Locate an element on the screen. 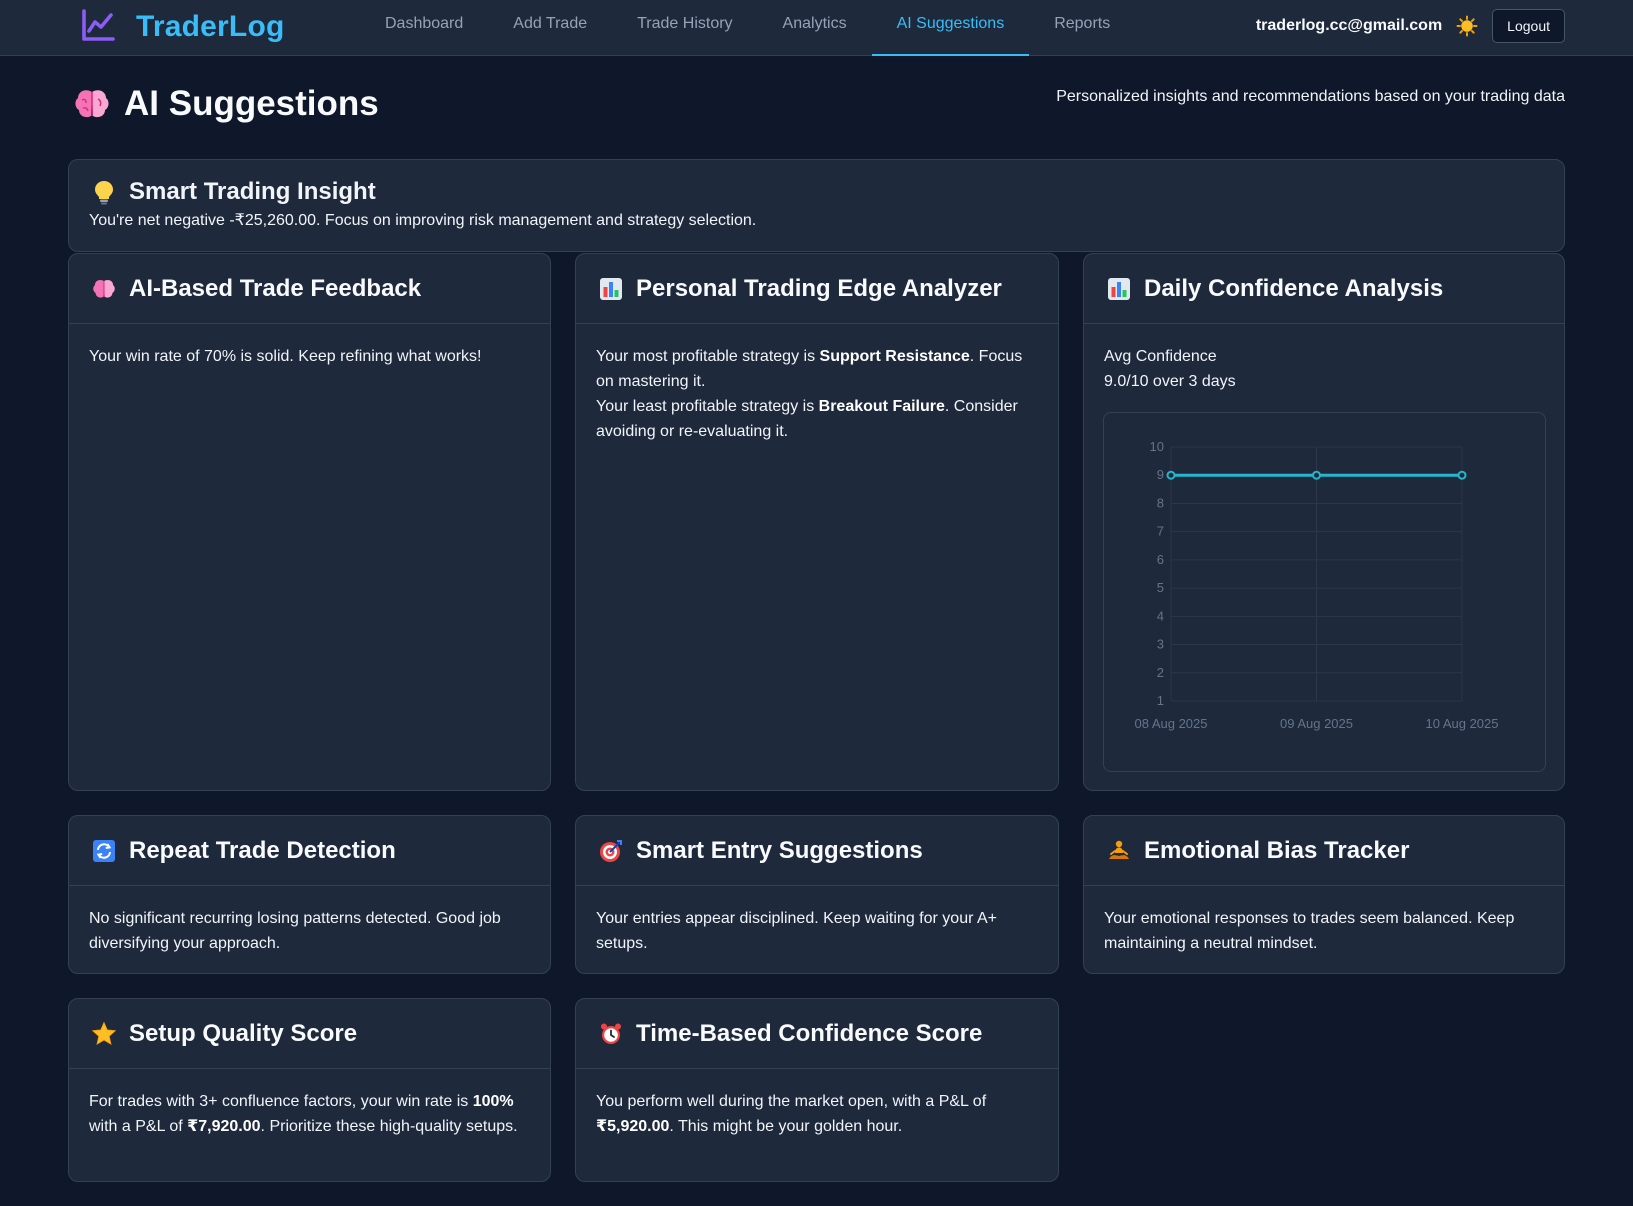 The height and width of the screenshot is (1206, 1633). card-title: Emotional Bias Tracker is located at coordinates (1277, 850).